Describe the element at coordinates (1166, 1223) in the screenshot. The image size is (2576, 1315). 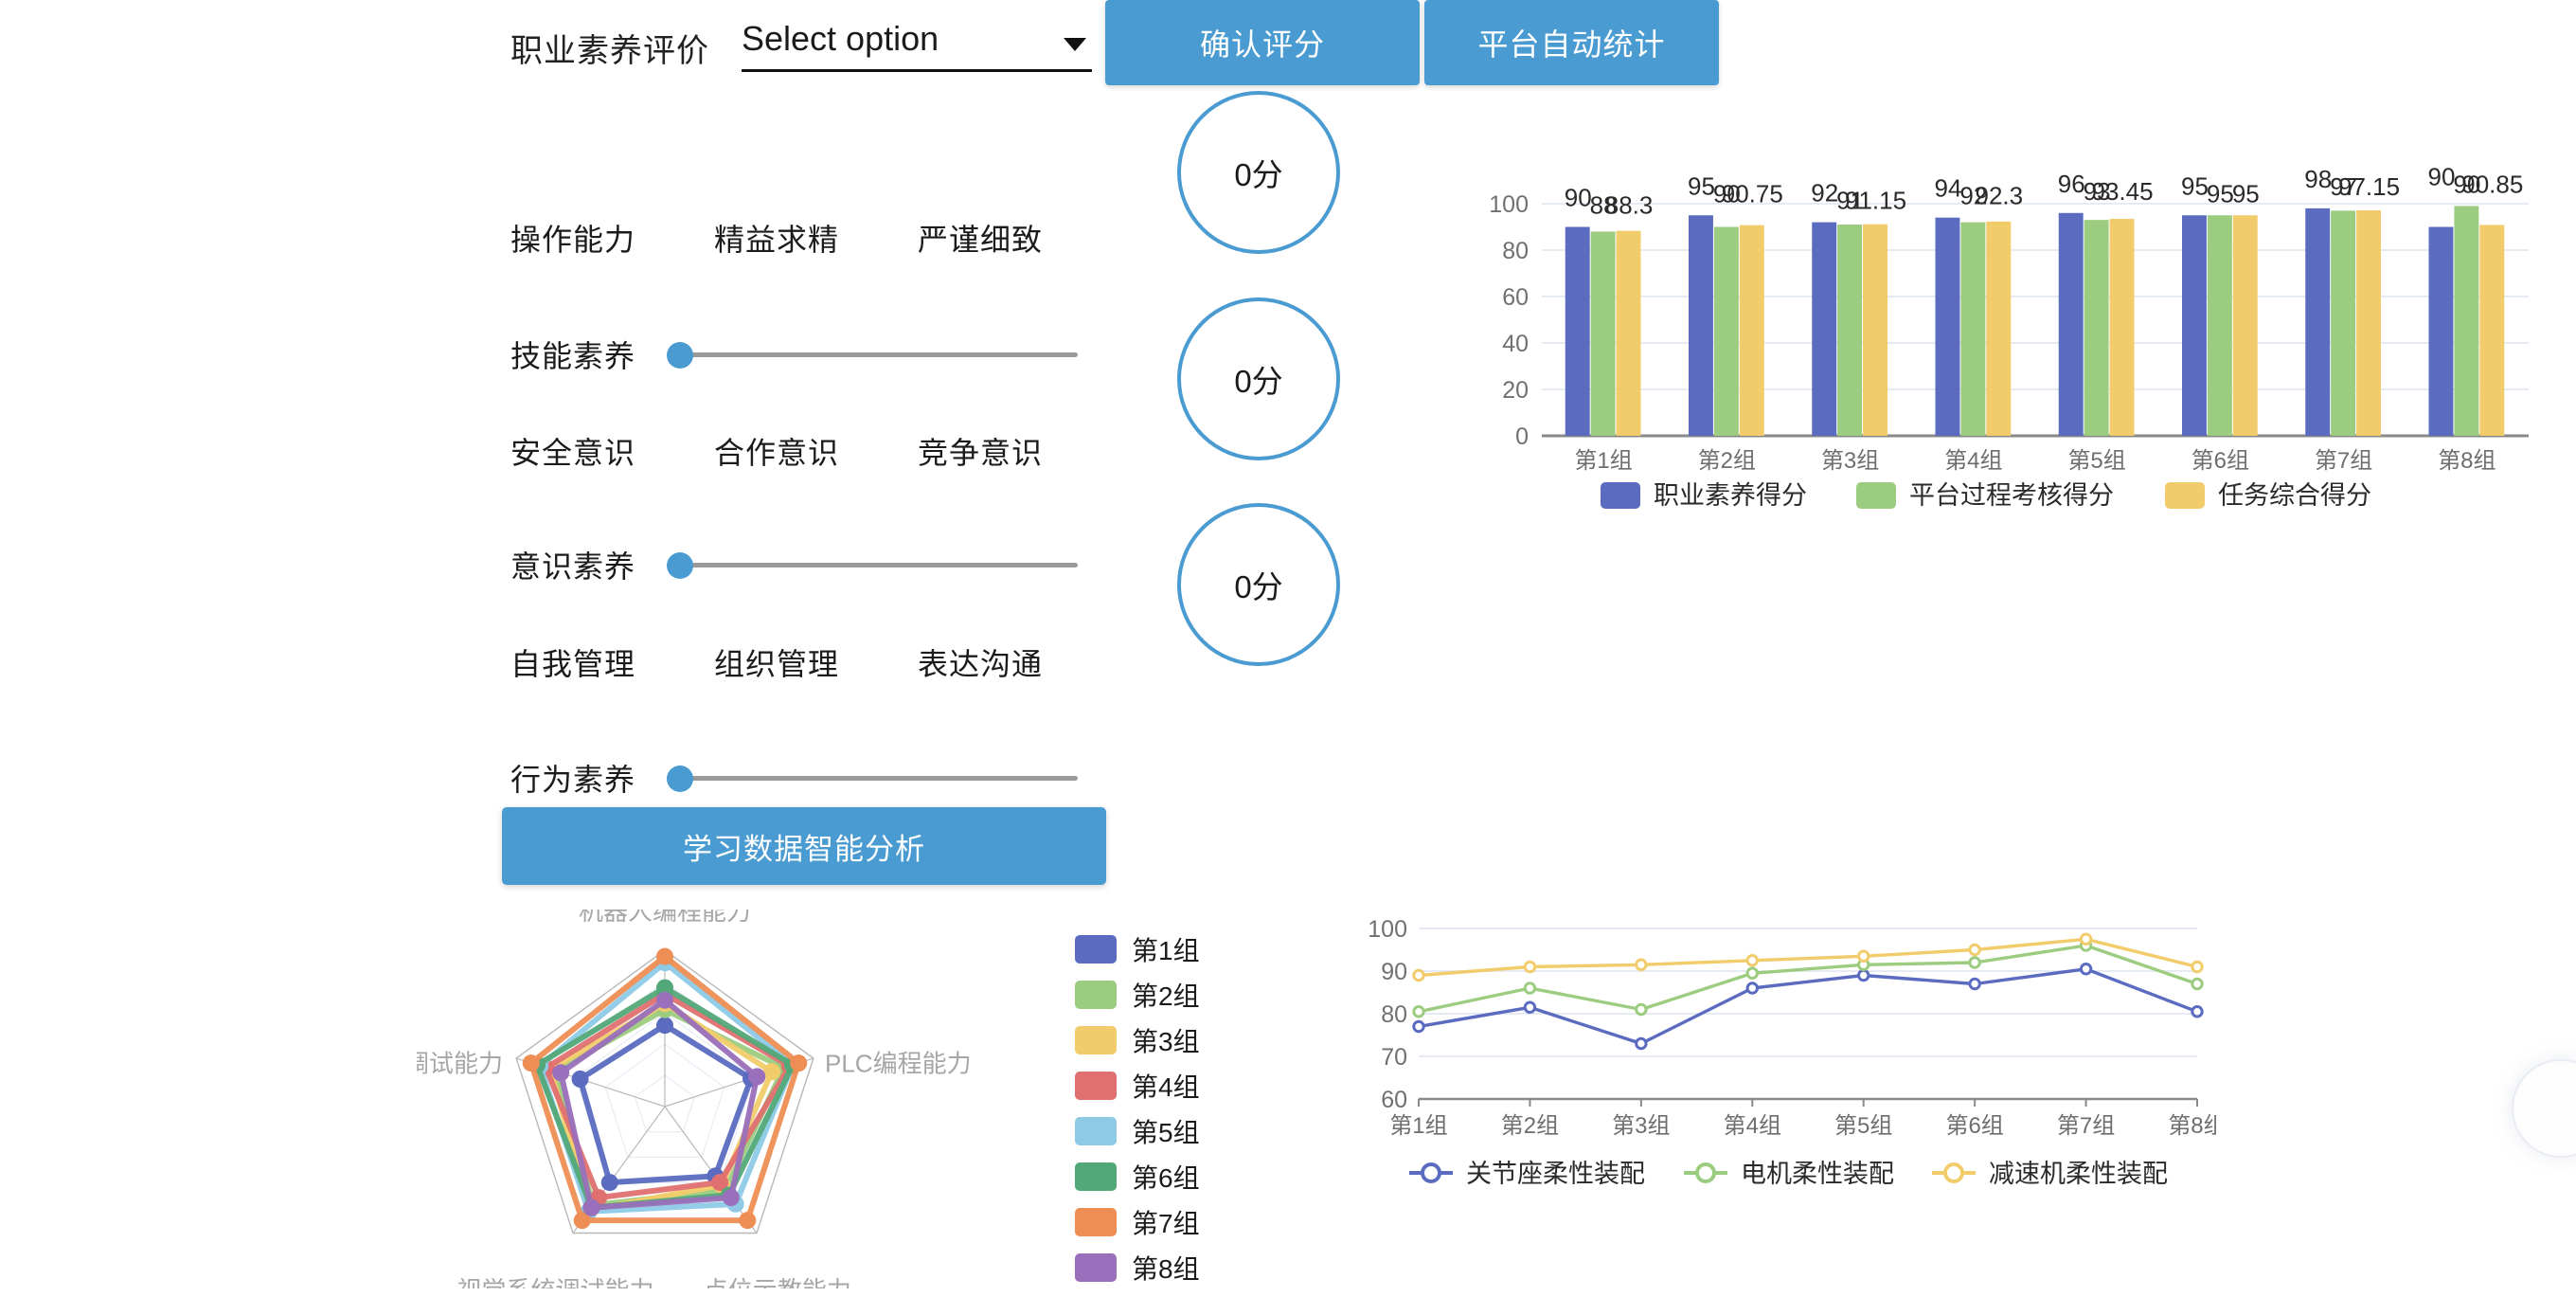
I see `legend-label: 第7组` at that location.